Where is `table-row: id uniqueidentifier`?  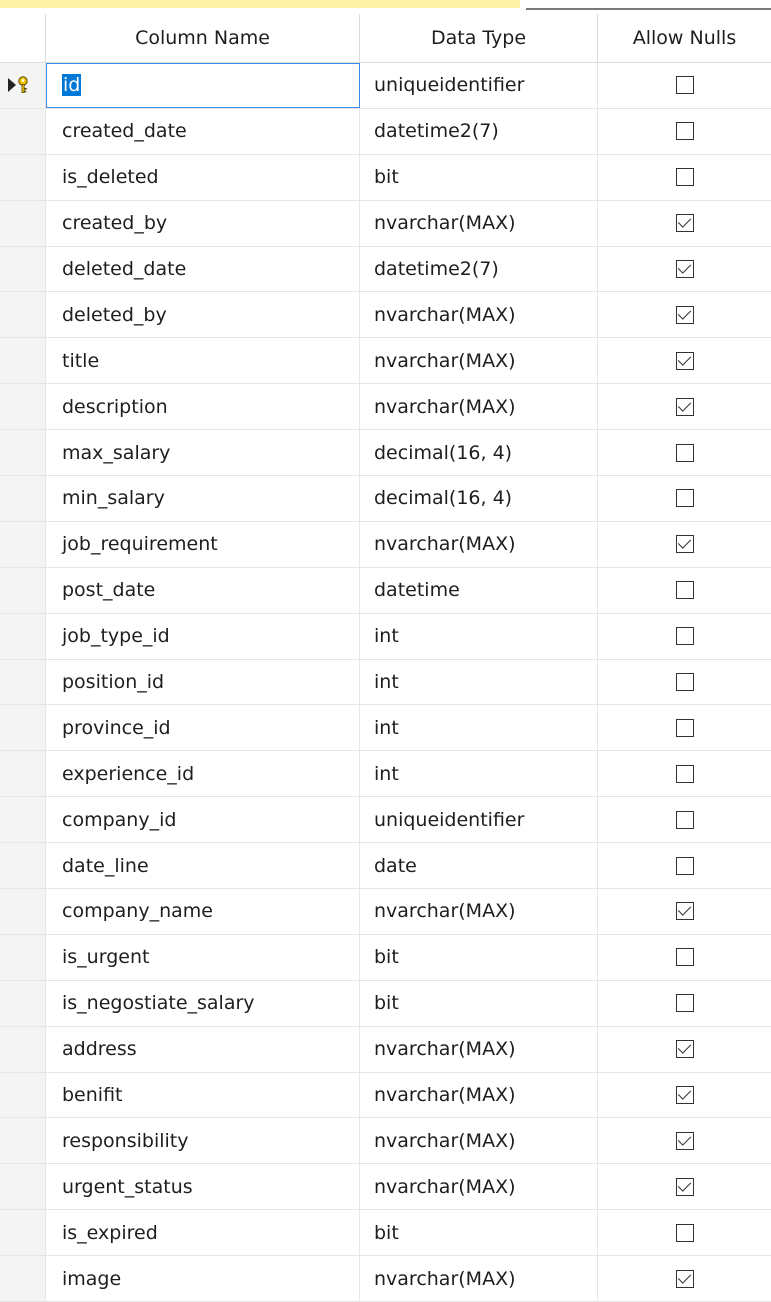 table-row: id uniqueidentifier is located at coordinates (385, 86).